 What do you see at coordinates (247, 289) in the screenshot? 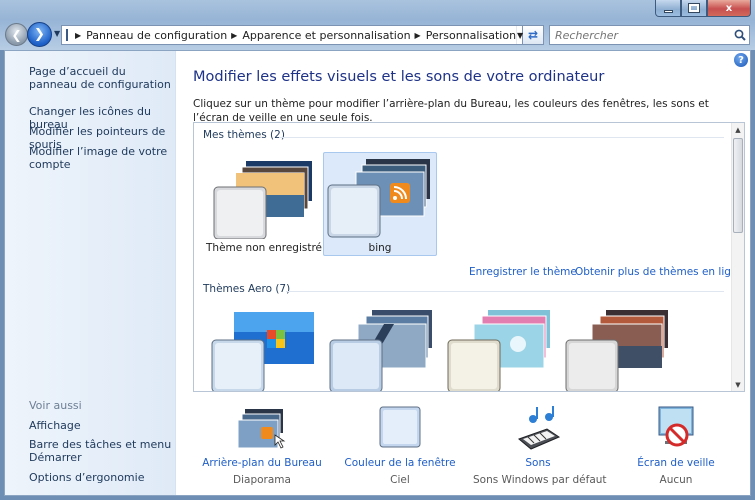
I see `group-header-aero-themes: Thèmes Aero (7)` at bounding box center [247, 289].